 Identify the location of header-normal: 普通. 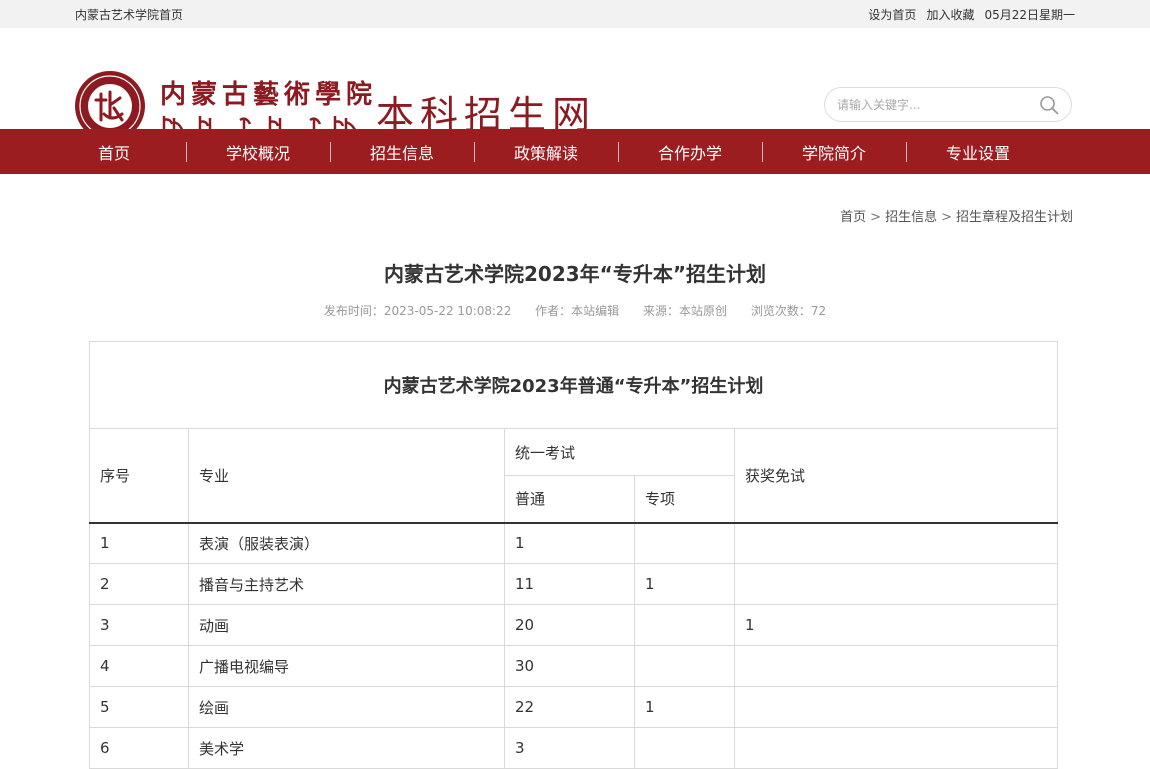
(569, 499).